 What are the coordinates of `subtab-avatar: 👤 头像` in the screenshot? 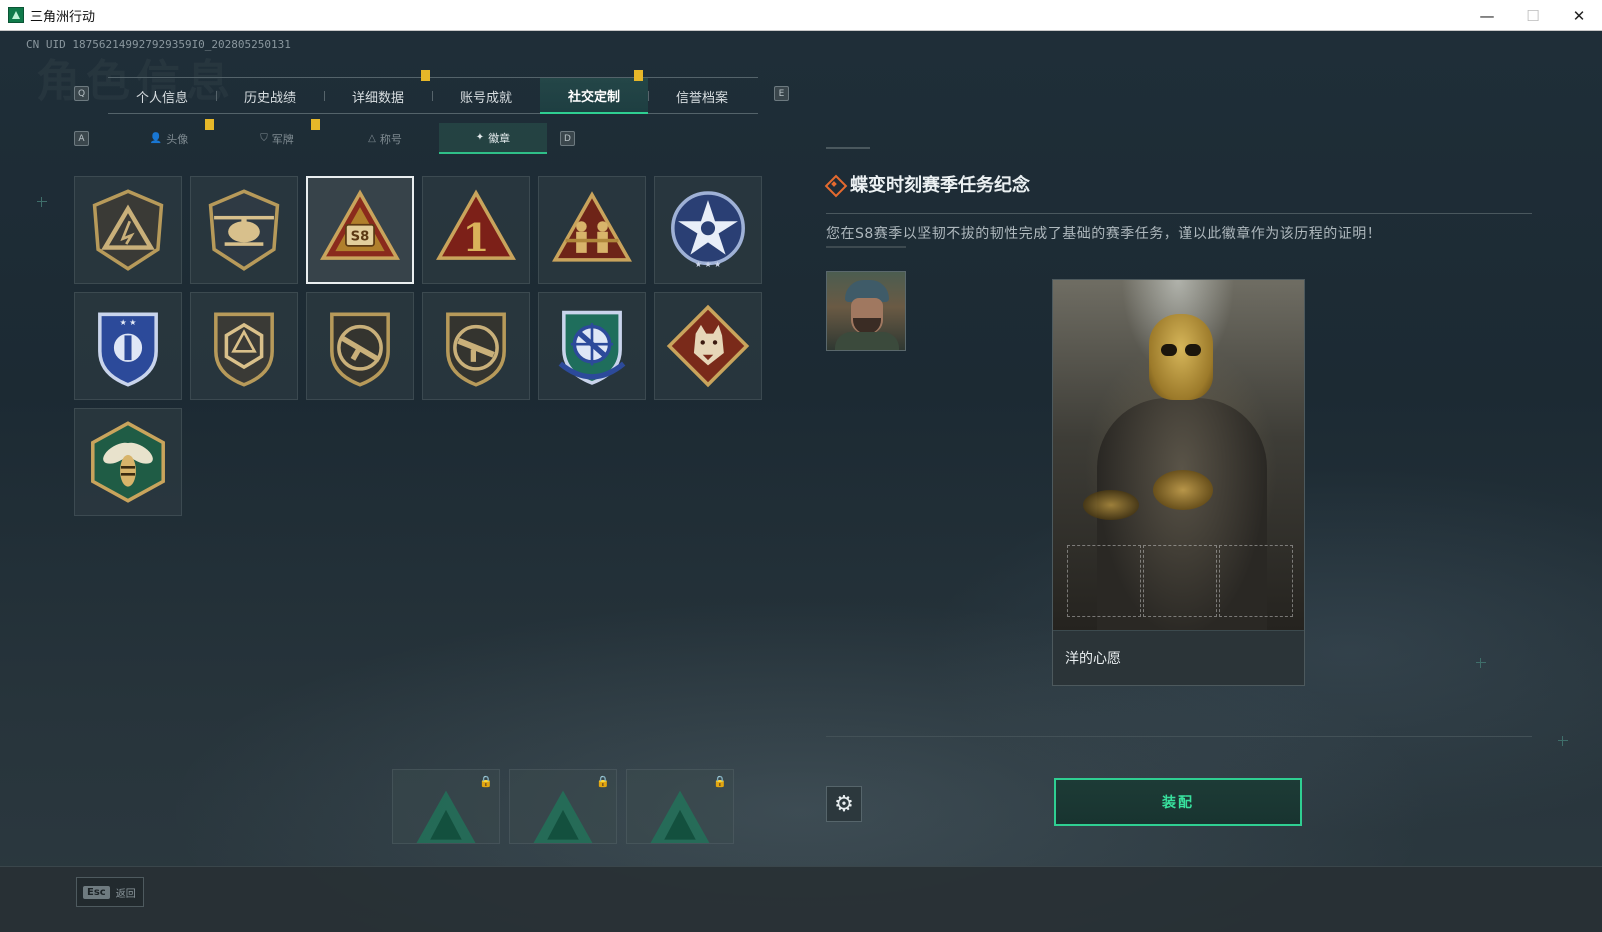 It's located at (169, 136).